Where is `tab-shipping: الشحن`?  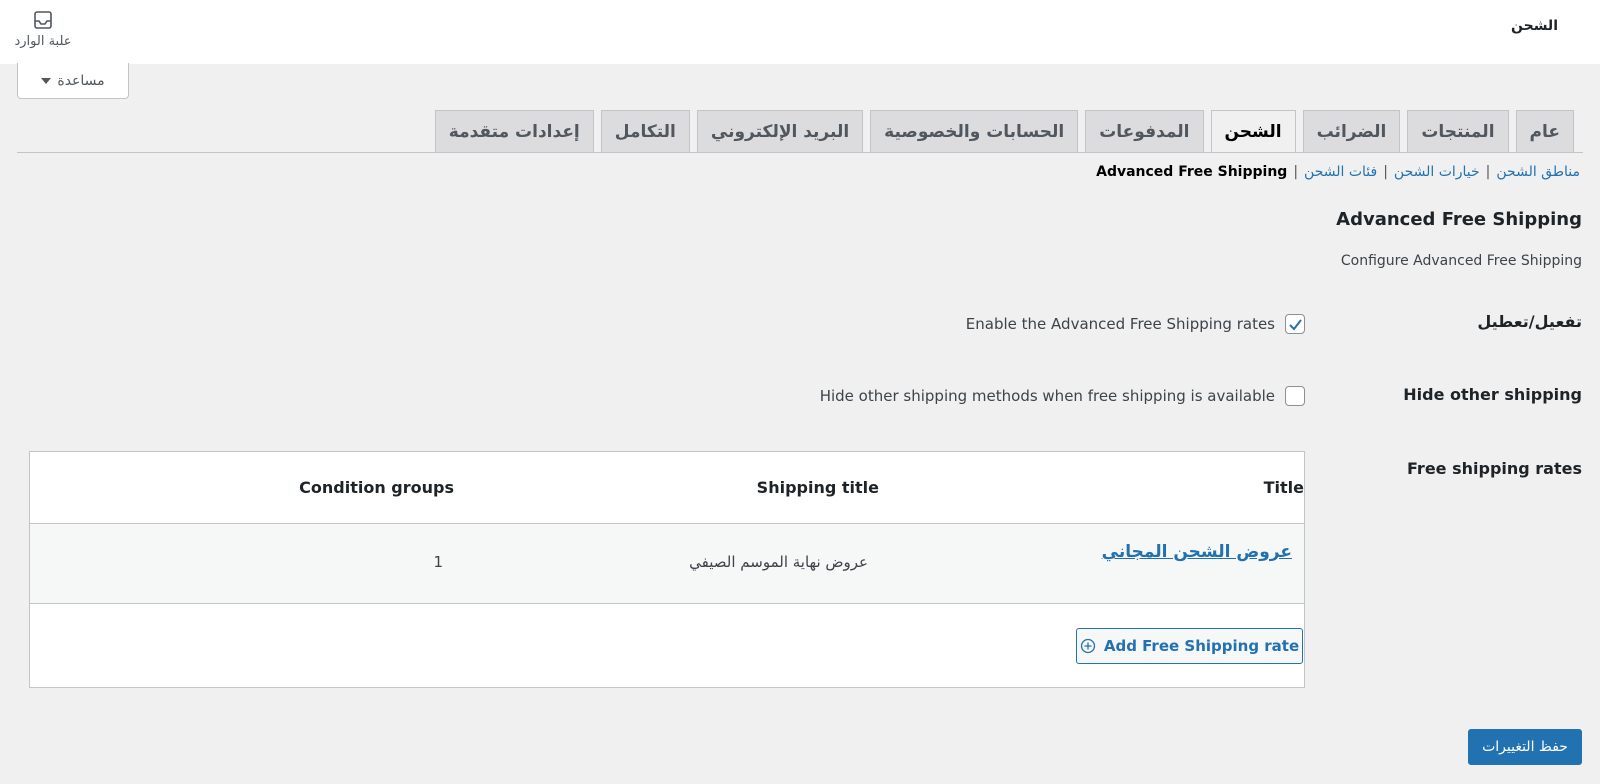 tab-shipping: الشحن is located at coordinates (1253, 131).